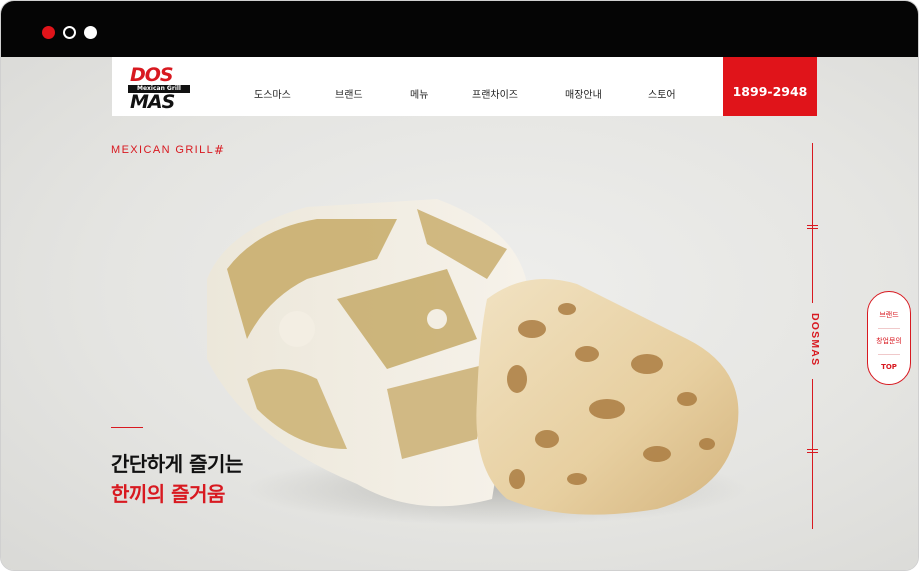  Describe the element at coordinates (159, 88) in the screenshot. I see `dosmas-logo: DOS Mexican Grill MAS` at that location.